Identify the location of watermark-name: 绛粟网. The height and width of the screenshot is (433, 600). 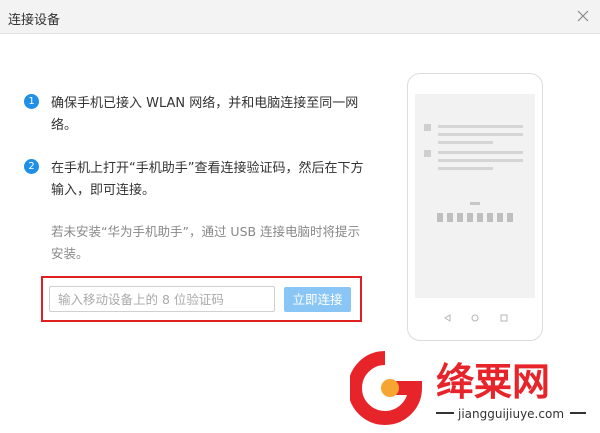
(493, 382).